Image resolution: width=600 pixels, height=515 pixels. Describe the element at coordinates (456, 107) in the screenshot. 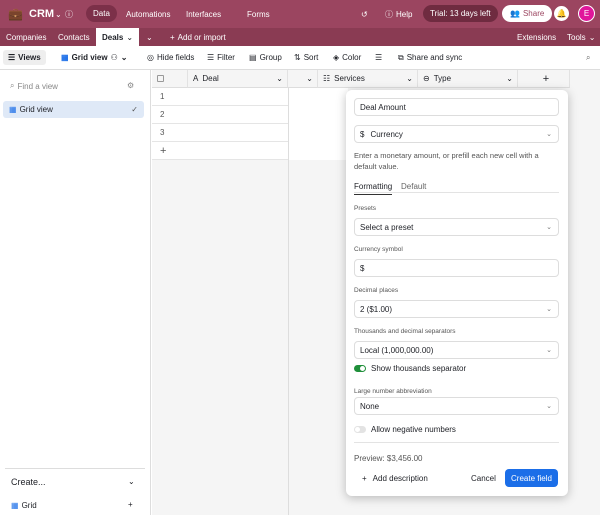

I see `field-name-input: Deal Amount` at that location.